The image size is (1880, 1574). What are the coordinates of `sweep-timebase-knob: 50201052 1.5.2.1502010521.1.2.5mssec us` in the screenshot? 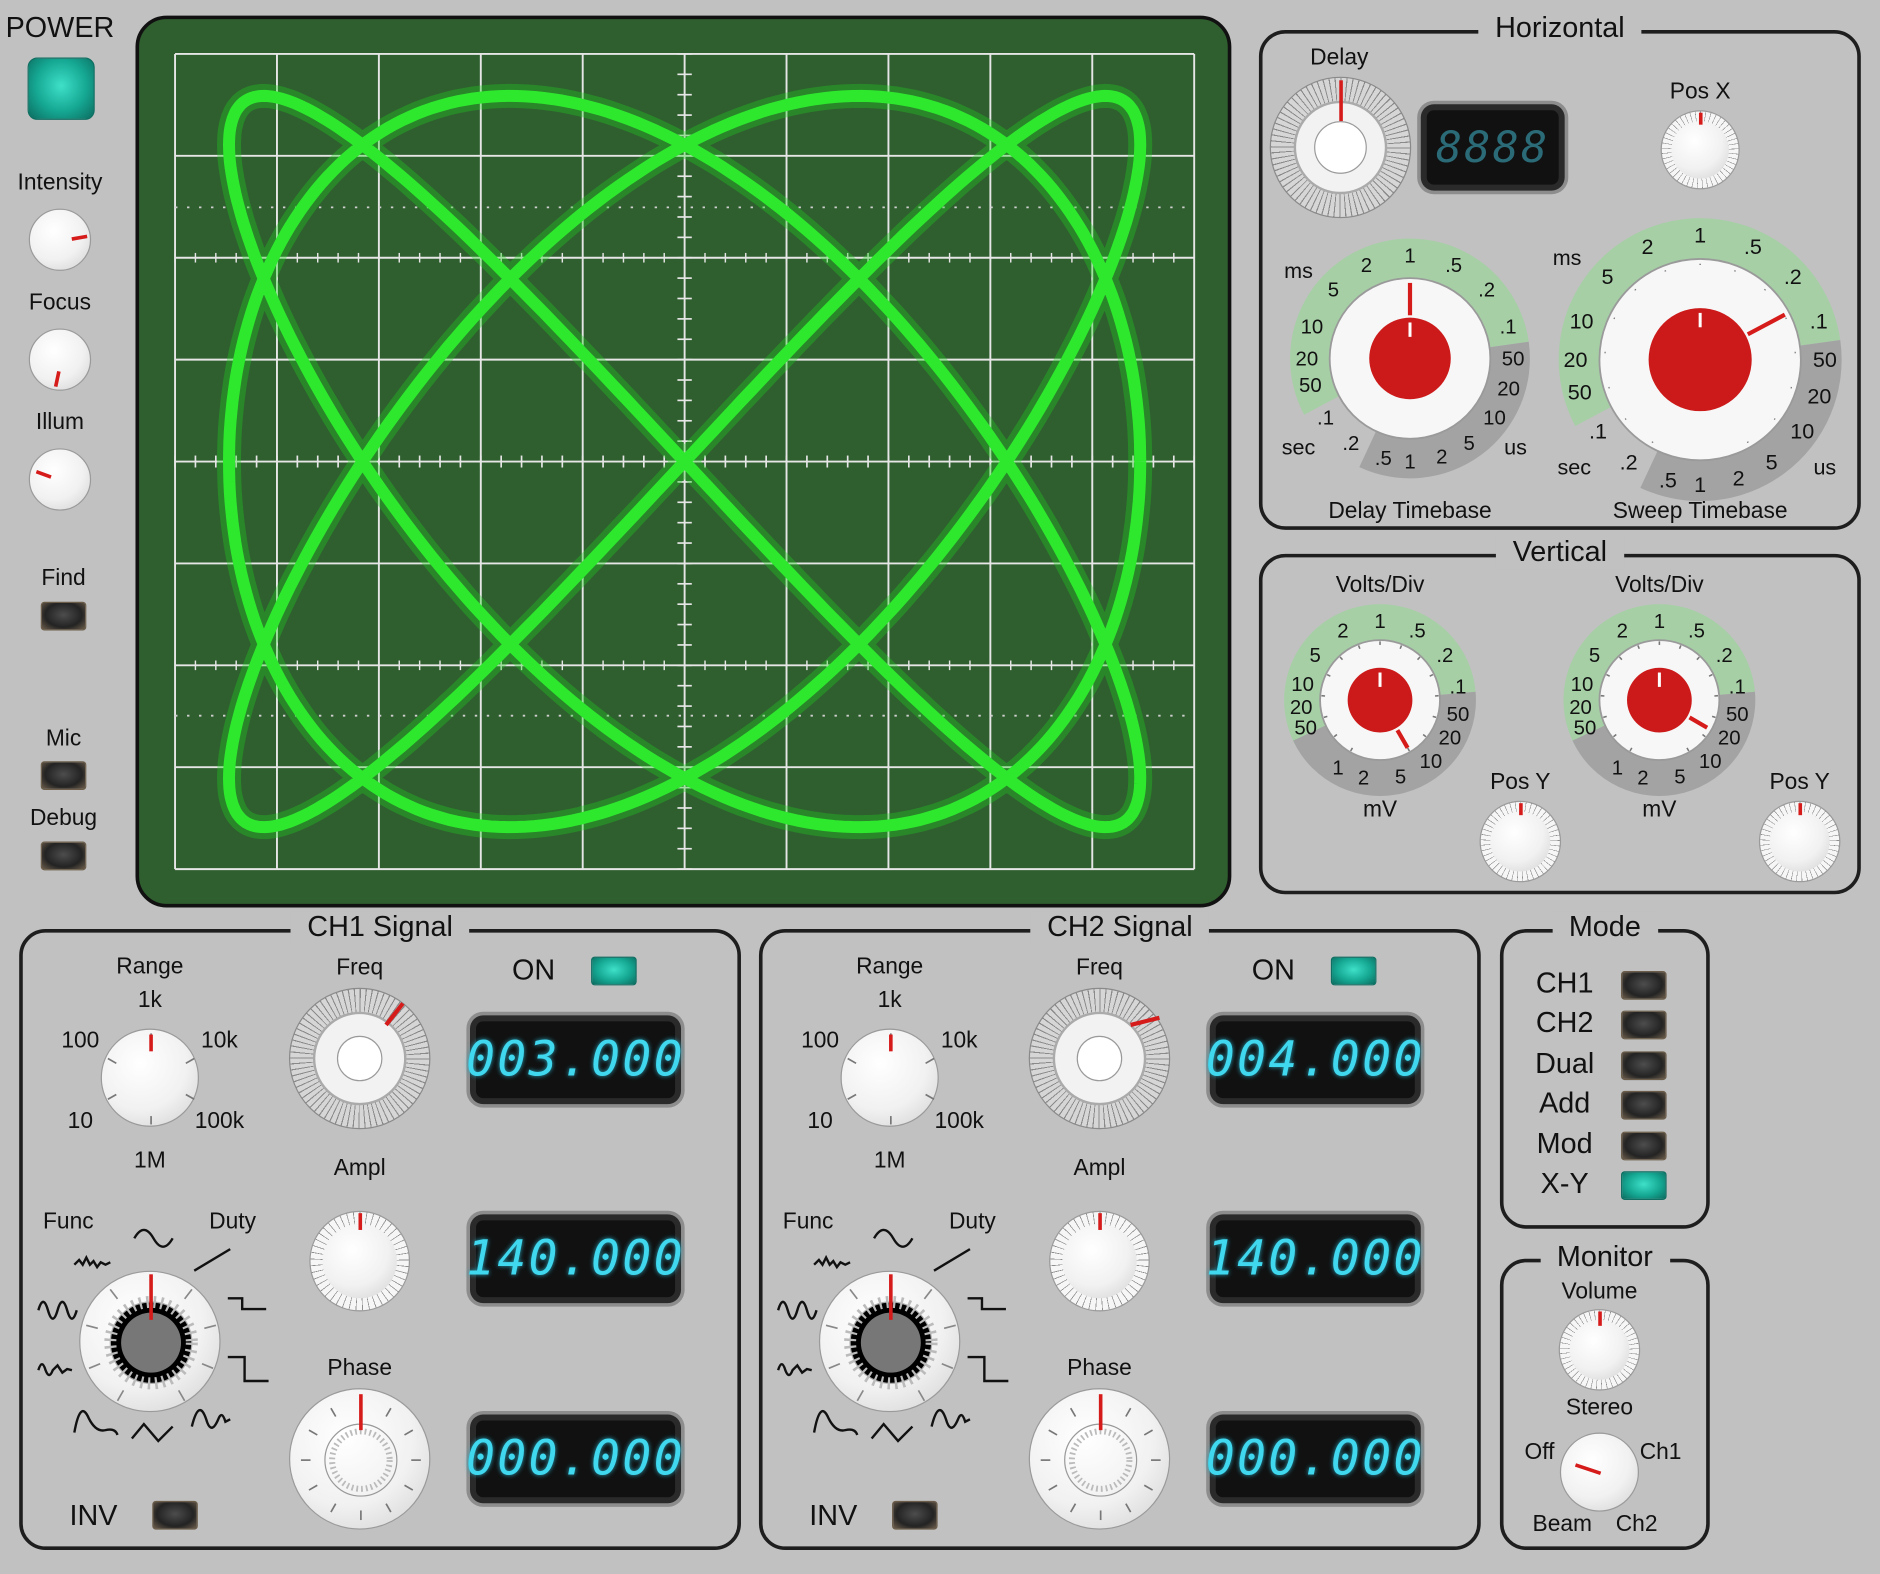 It's located at (1700, 361).